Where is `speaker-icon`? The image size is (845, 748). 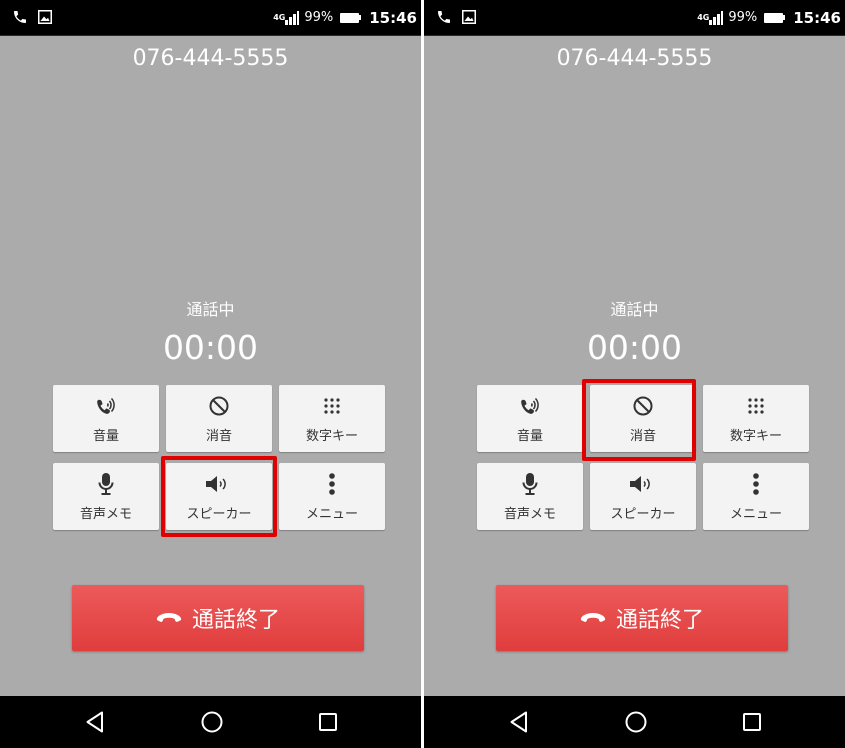
speaker-icon is located at coordinates (640, 484).